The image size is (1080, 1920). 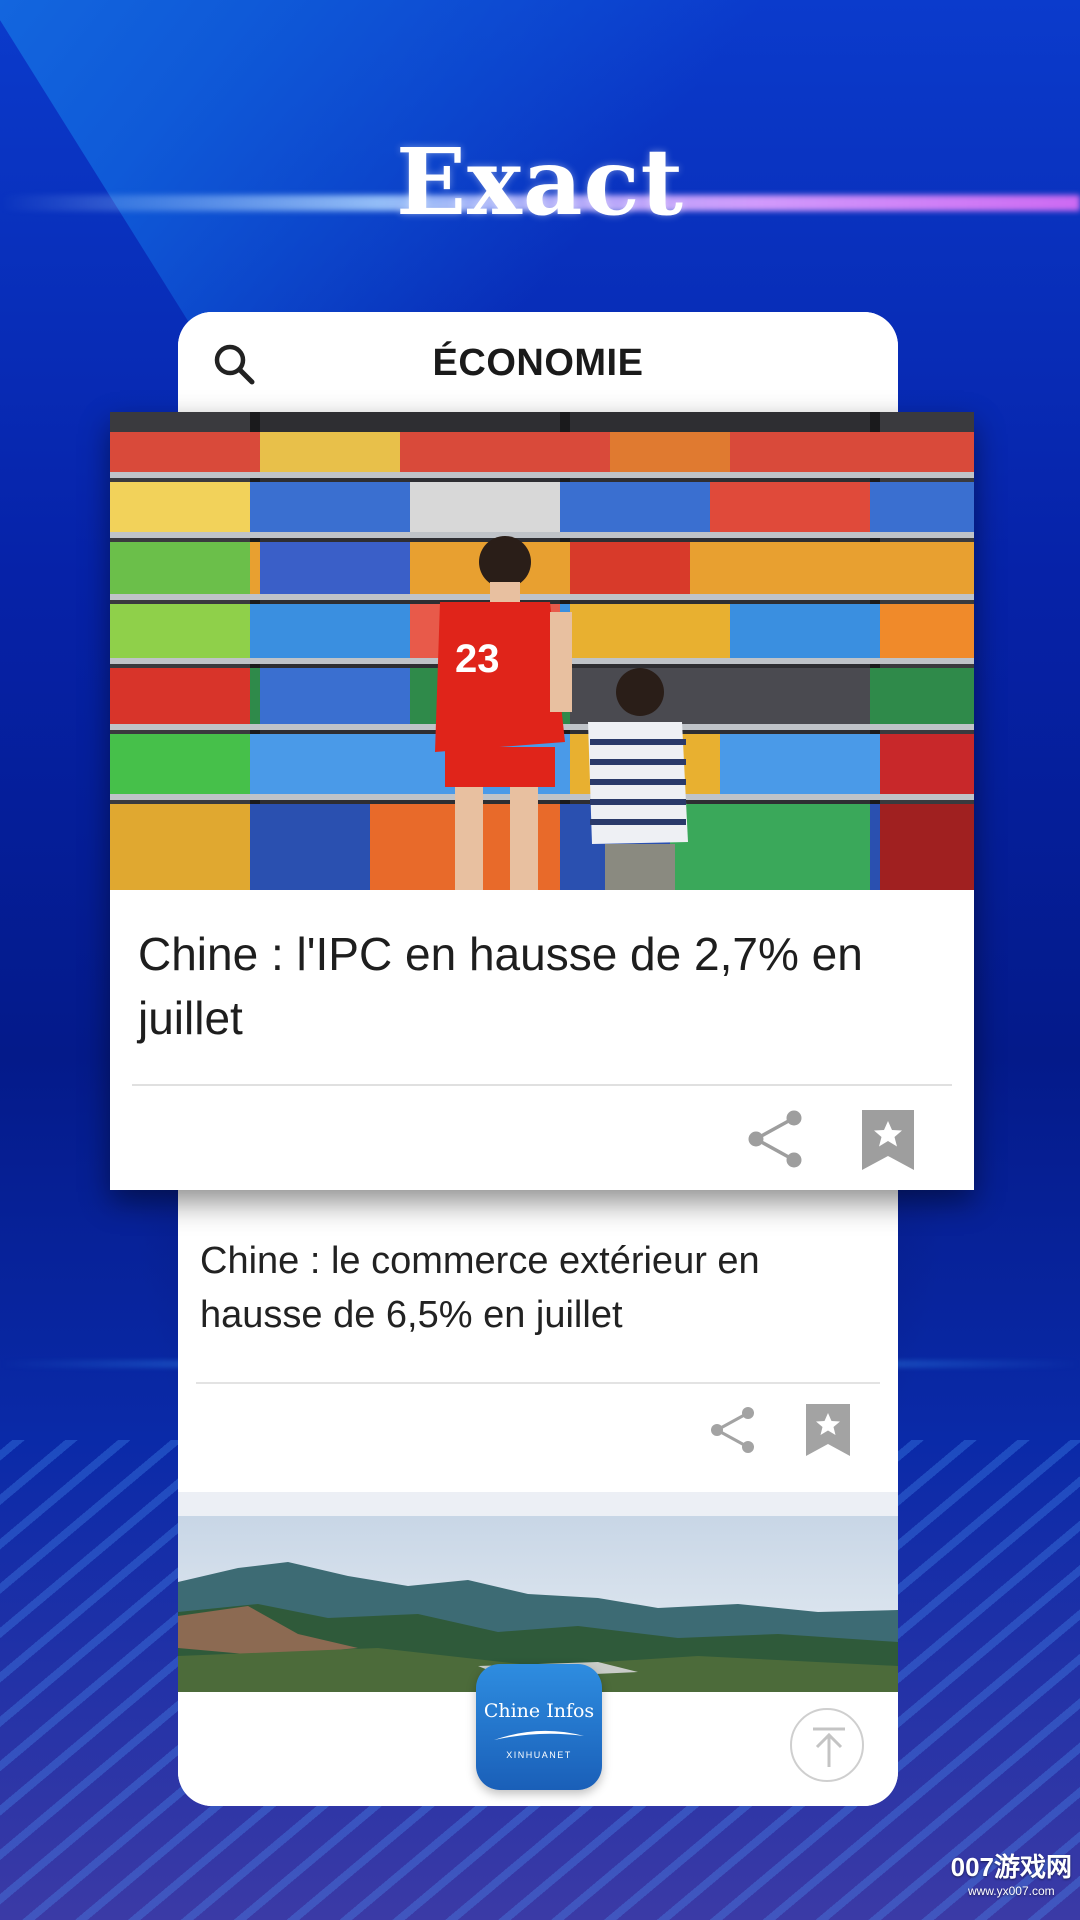 I want to click on logo-swoosh-icon, so click(x=539, y=1735).